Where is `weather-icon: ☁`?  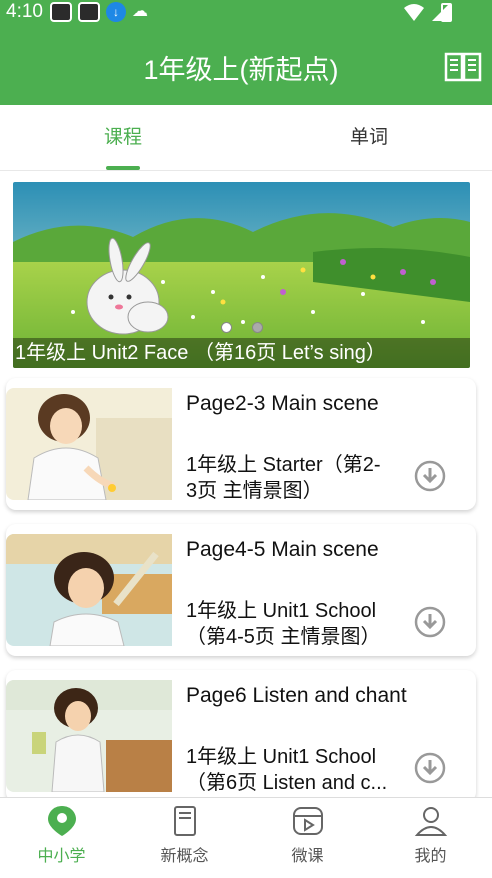
weather-icon: ☁ is located at coordinates (140, 11).